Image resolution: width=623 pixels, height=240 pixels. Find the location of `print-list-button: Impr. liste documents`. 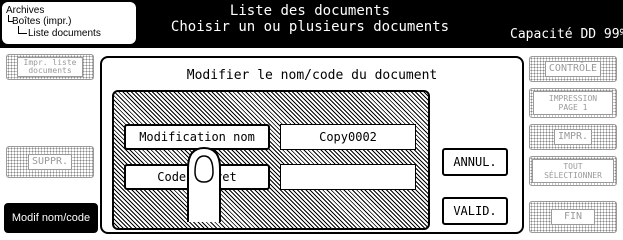

print-list-button: Impr. liste documents is located at coordinates (50, 67).